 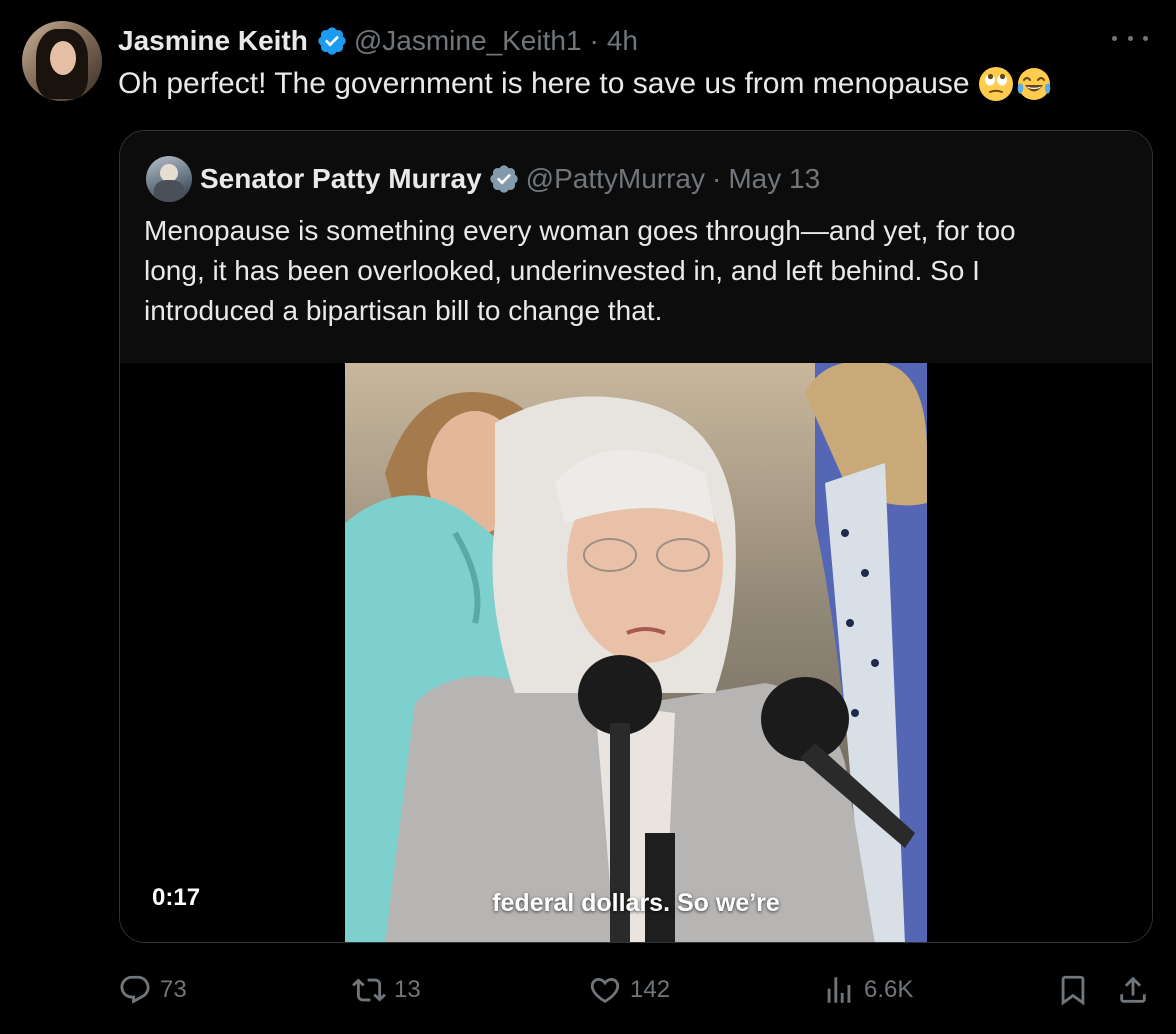 What do you see at coordinates (839, 990) in the screenshot?
I see `analytics-icon` at bounding box center [839, 990].